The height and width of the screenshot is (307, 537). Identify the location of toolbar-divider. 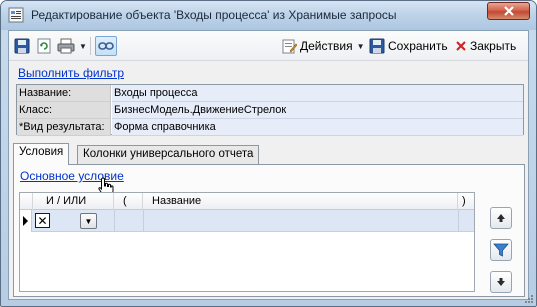
(90, 46).